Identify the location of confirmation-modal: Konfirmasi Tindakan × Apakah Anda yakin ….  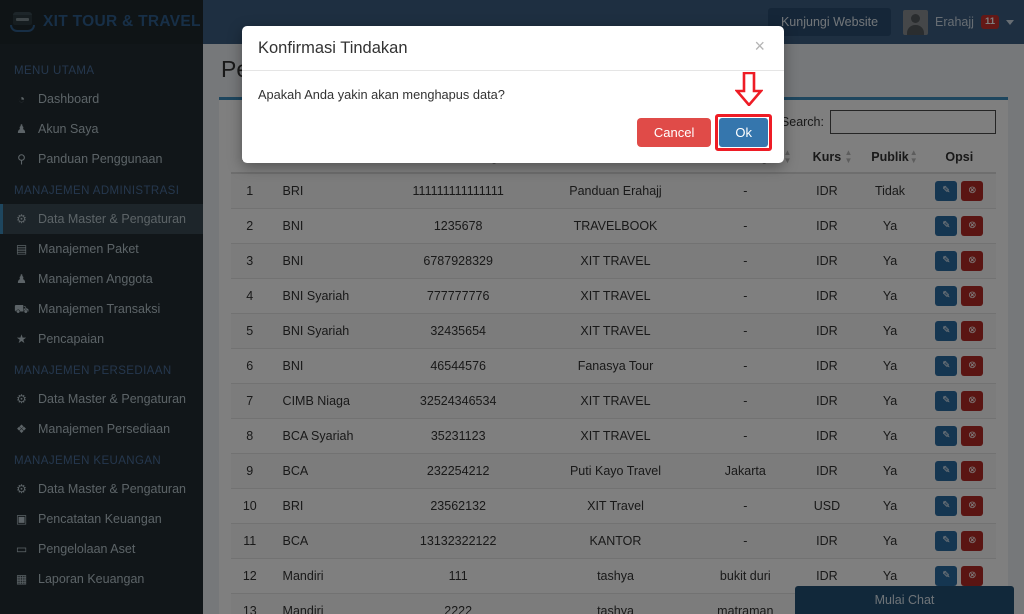
(513, 94).